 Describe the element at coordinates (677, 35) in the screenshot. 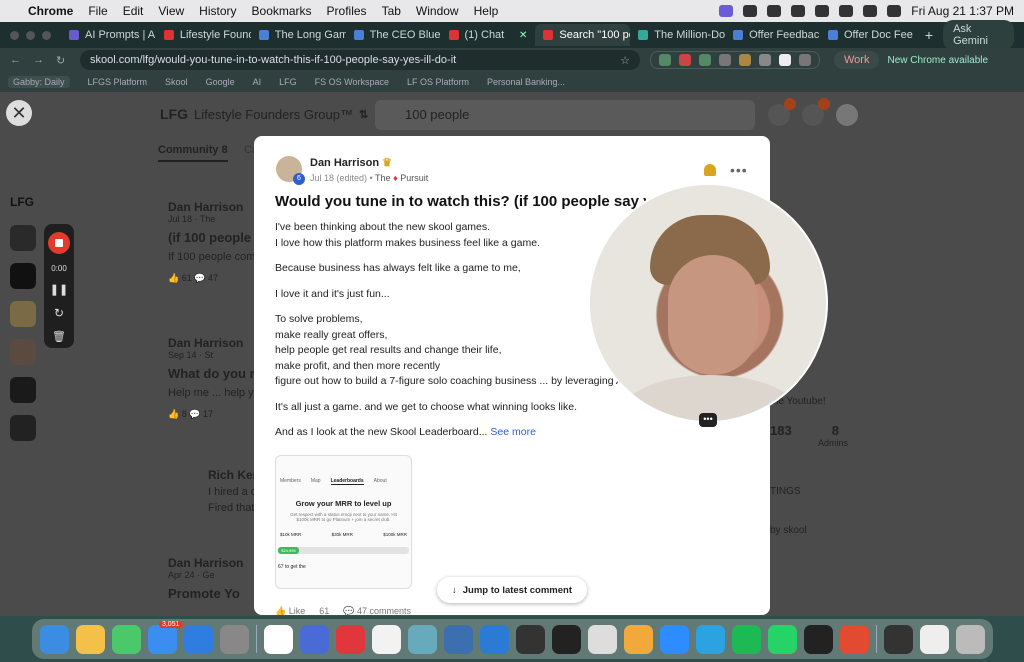

I see `browser-tab: The Million-Do✕` at that location.